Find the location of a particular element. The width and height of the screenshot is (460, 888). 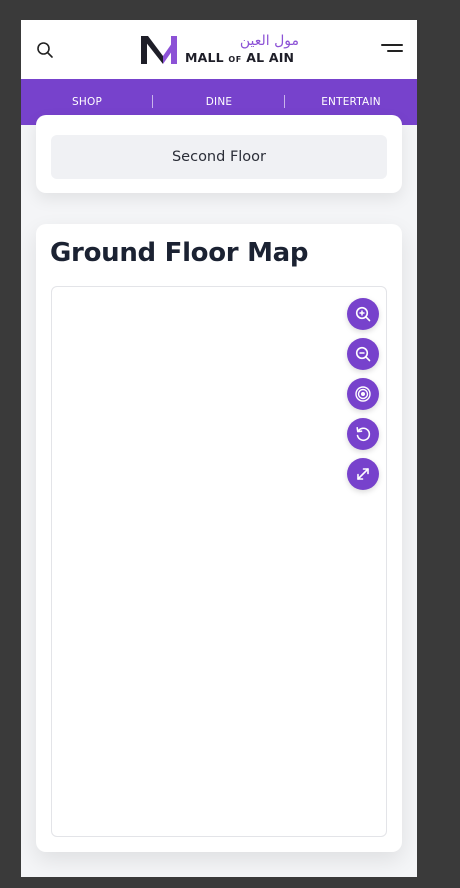

logo-latin-of: OF is located at coordinates (235, 59).